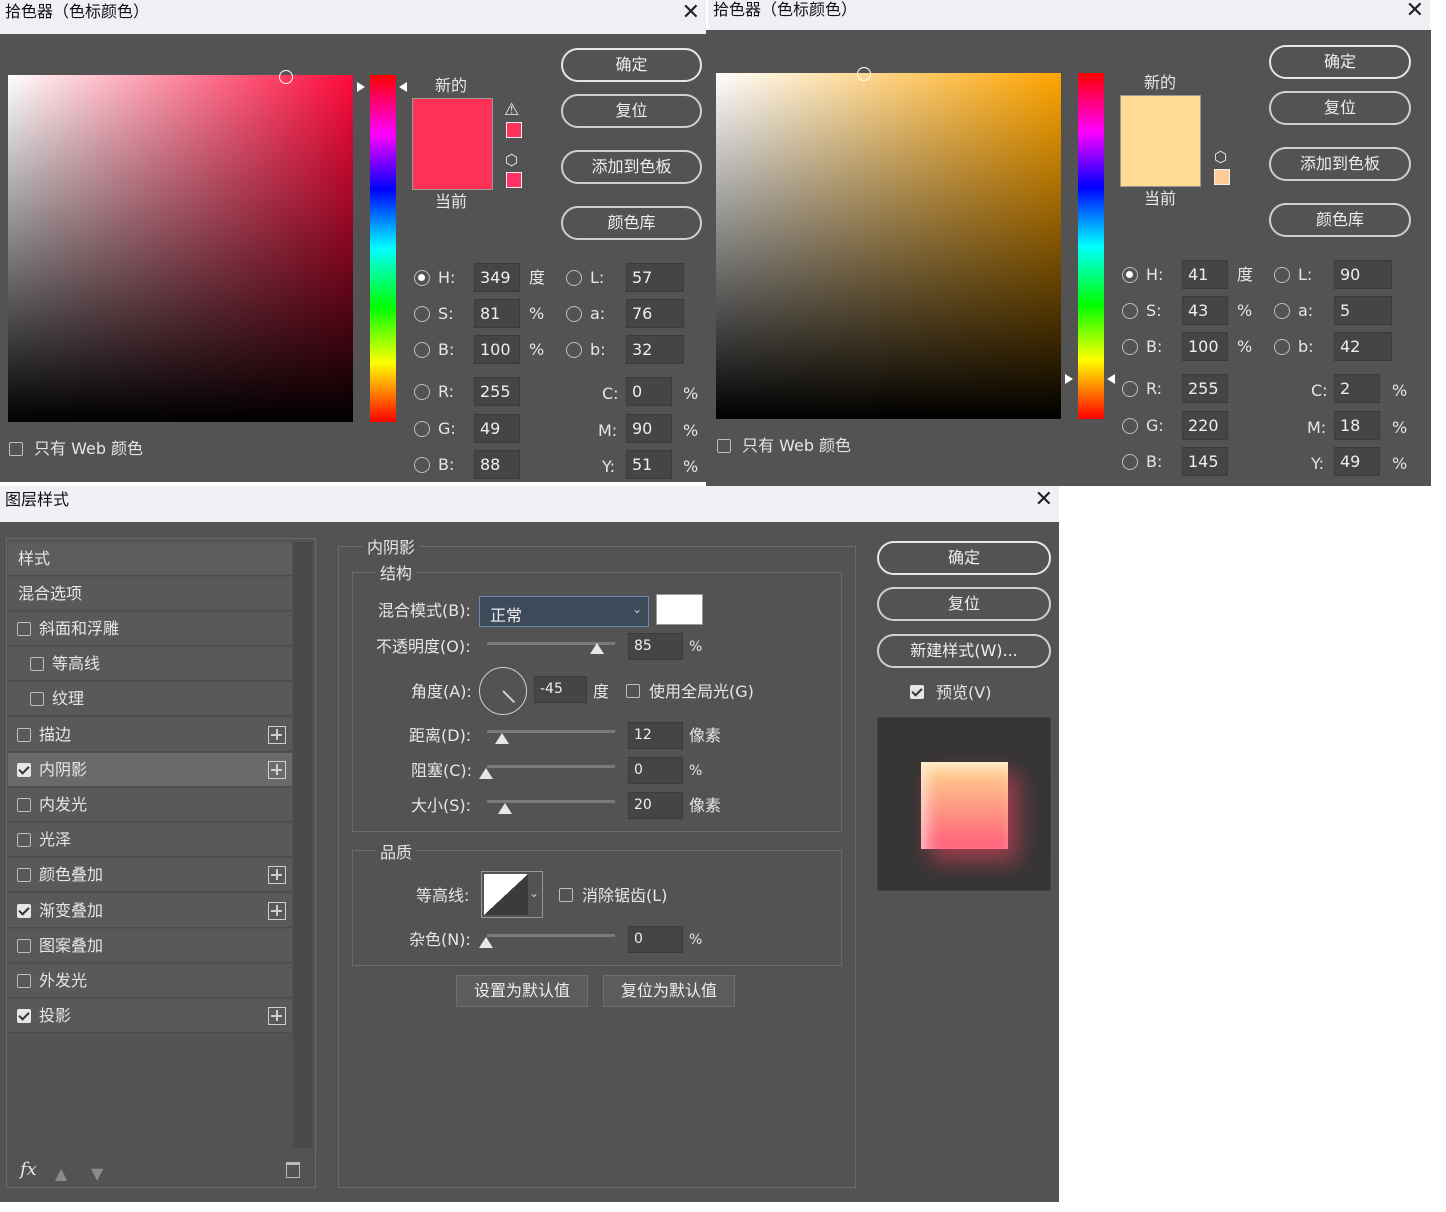  I want to click on picker1-library-button: 颜色库, so click(631, 223).